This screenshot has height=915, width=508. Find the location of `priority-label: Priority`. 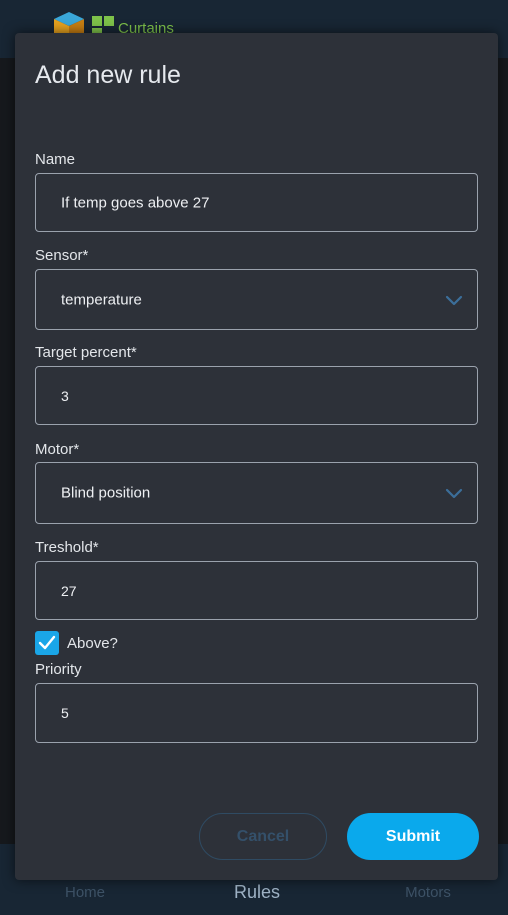

priority-label: Priority is located at coordinates (58, 669).